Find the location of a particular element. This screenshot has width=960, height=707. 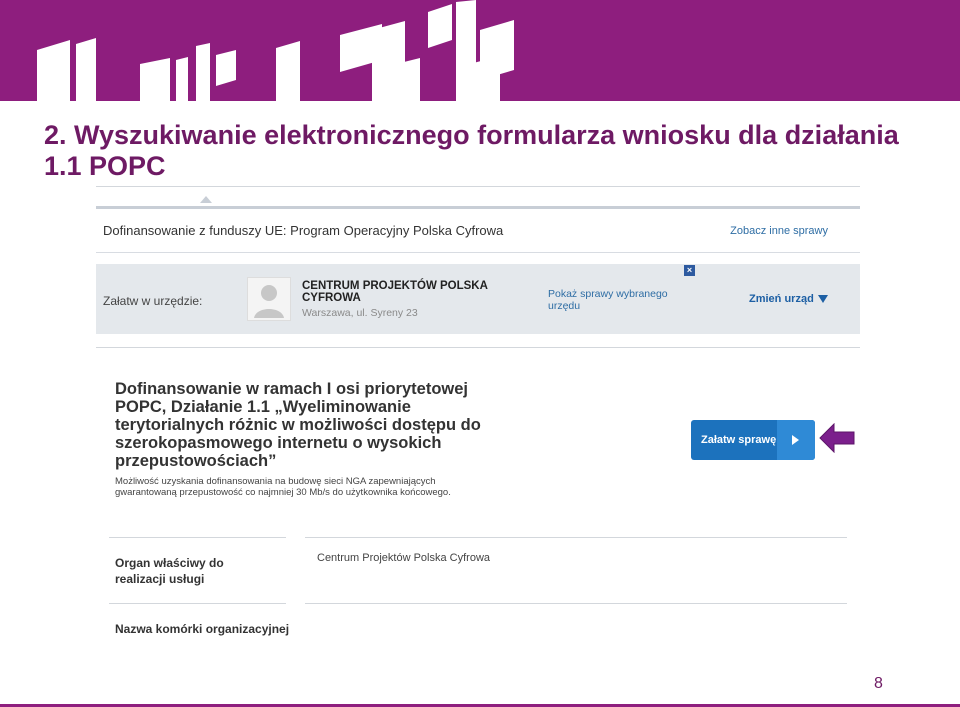

left-arrow-icon is located at coordinates (837, 438).